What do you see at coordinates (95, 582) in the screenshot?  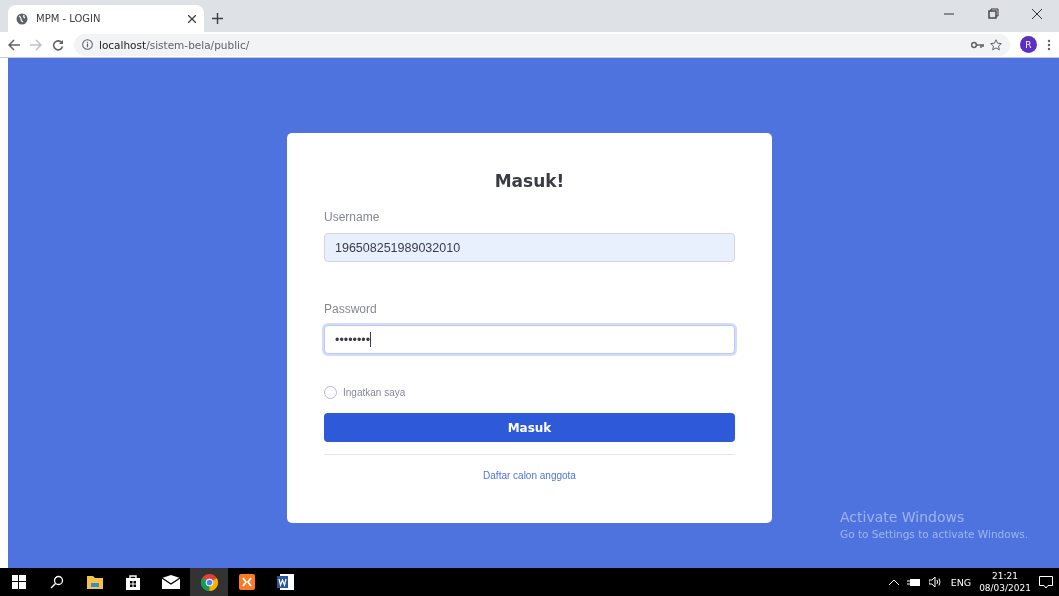 I see `folder-icon` at bounding box center [95, 582].